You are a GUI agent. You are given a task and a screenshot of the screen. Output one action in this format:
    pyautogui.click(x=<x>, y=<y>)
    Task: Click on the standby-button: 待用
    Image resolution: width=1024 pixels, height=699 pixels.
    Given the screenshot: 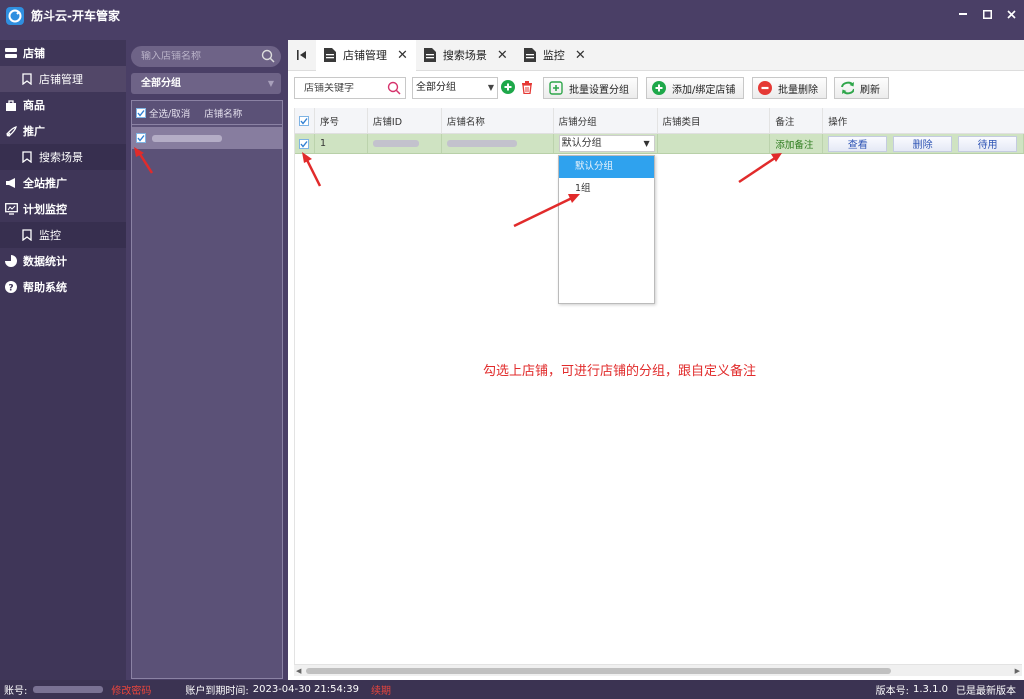 What is the action you would take?
    pyautogui.click(x=988, y=143)
    